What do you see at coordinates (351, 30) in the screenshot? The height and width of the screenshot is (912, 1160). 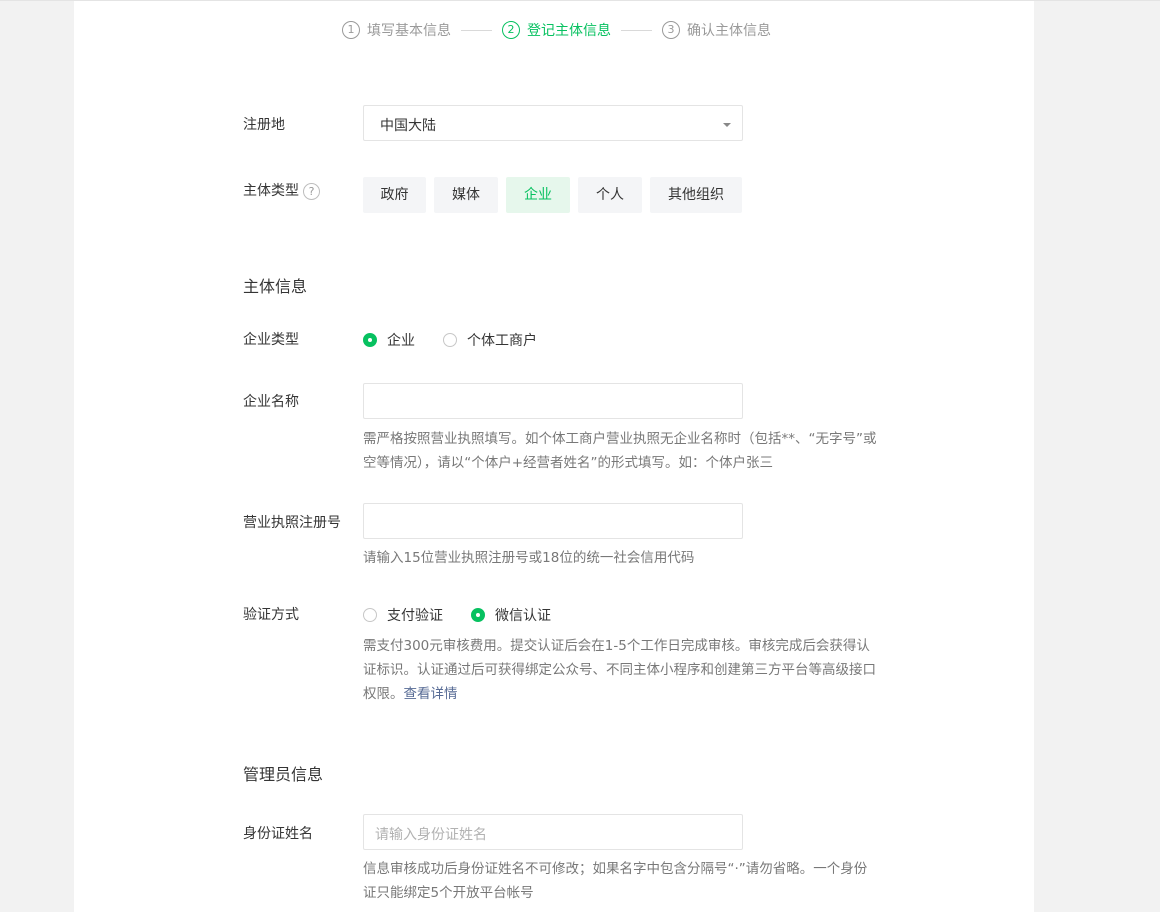 I see `step-1-number: 1` at bounding box center [351, 30].